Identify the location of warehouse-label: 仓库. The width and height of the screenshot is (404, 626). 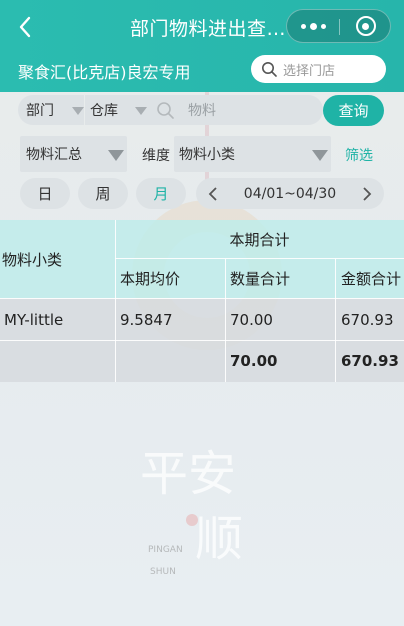
(104, 111).